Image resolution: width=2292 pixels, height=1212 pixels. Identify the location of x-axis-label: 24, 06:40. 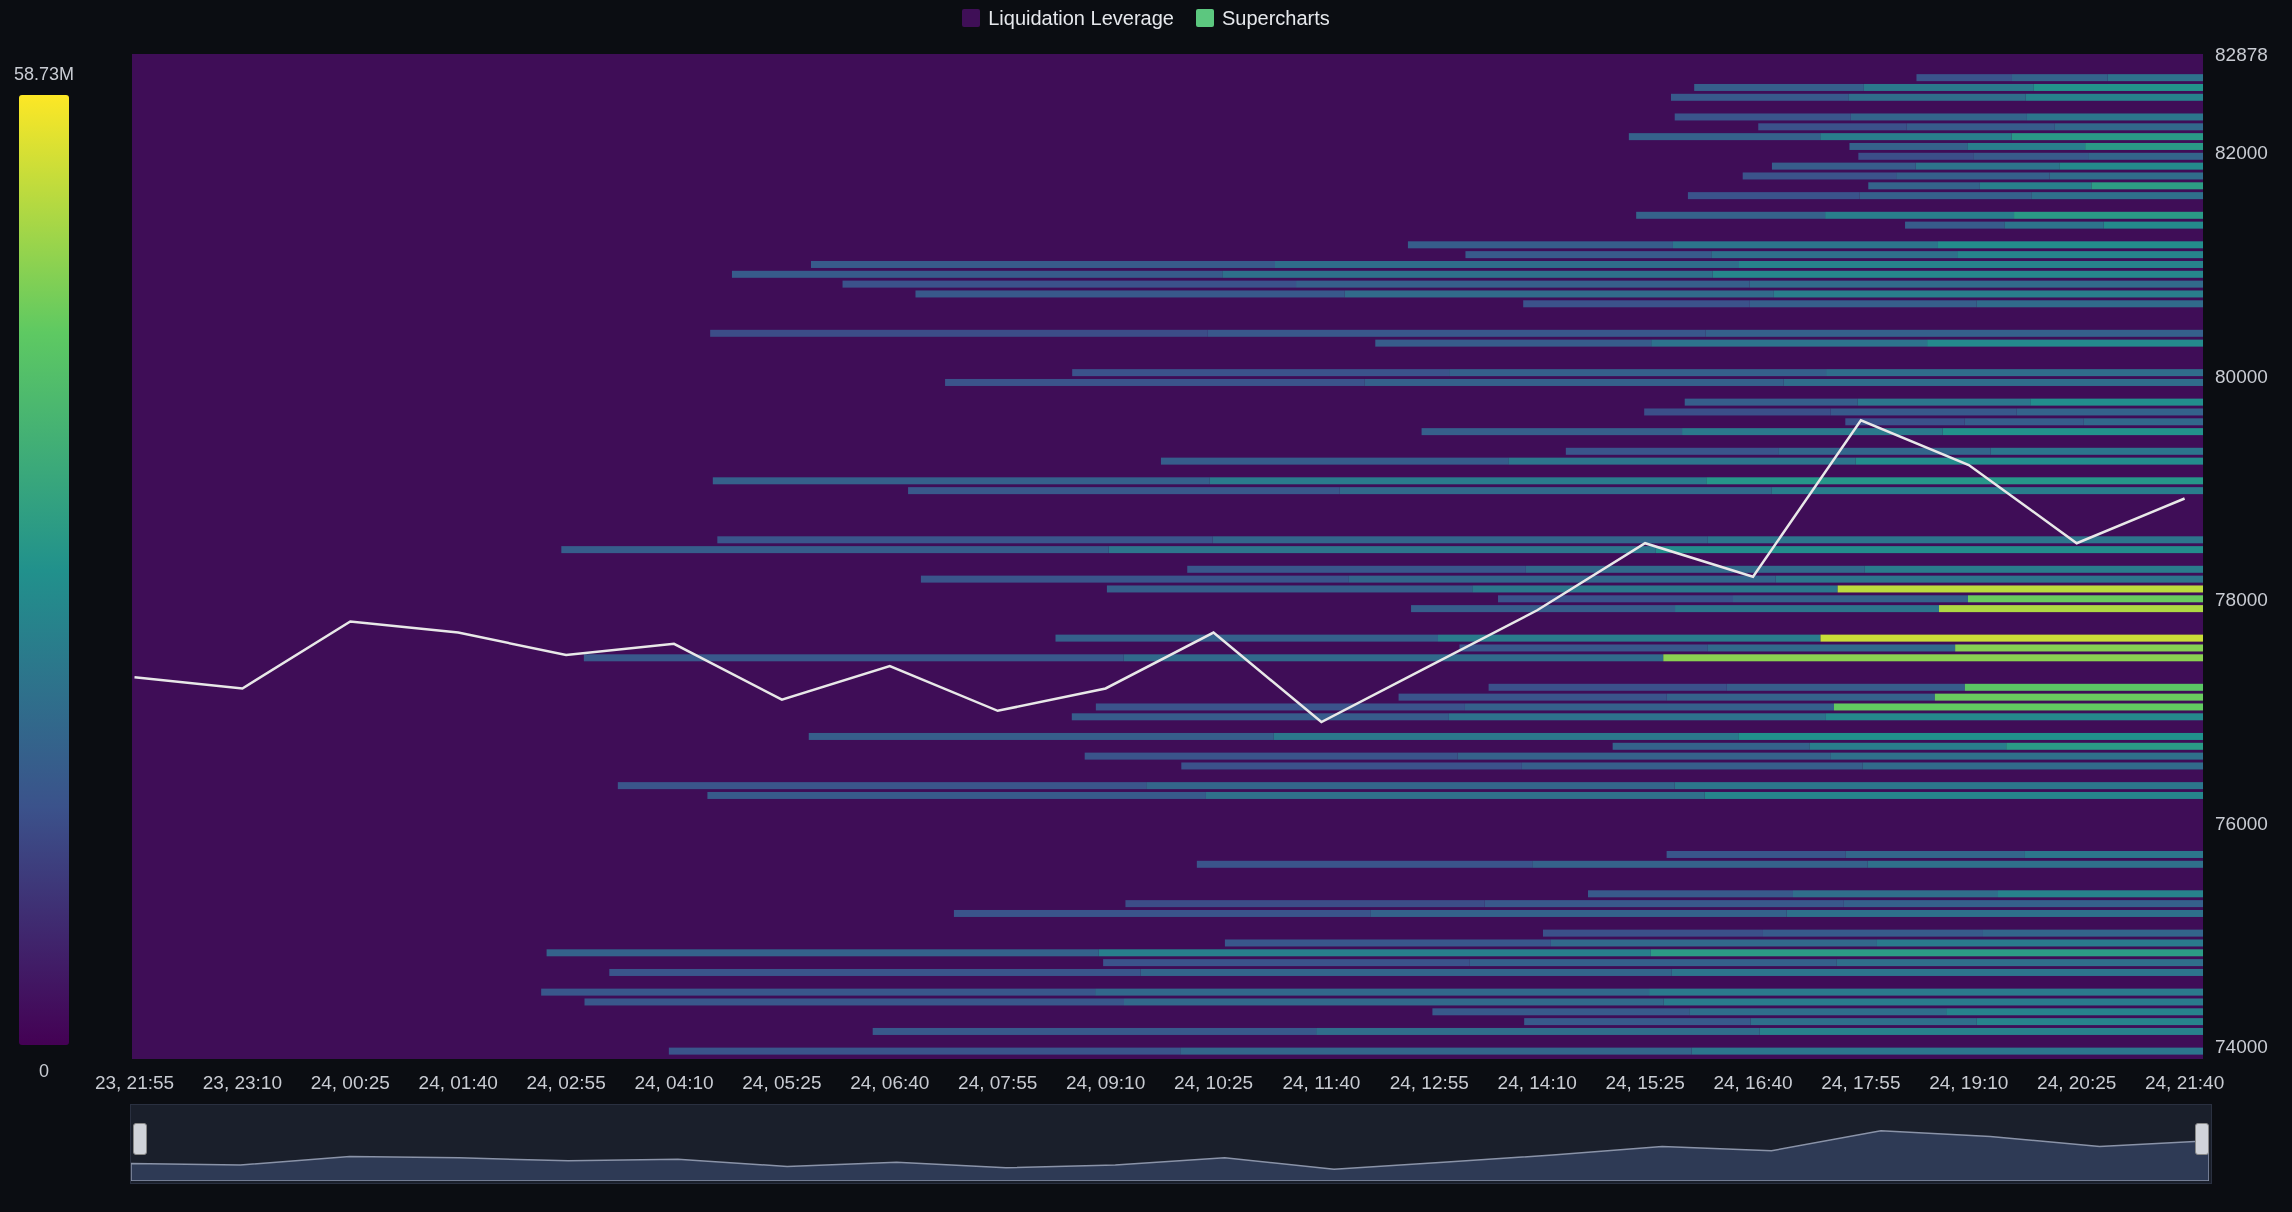
(890, 1082).